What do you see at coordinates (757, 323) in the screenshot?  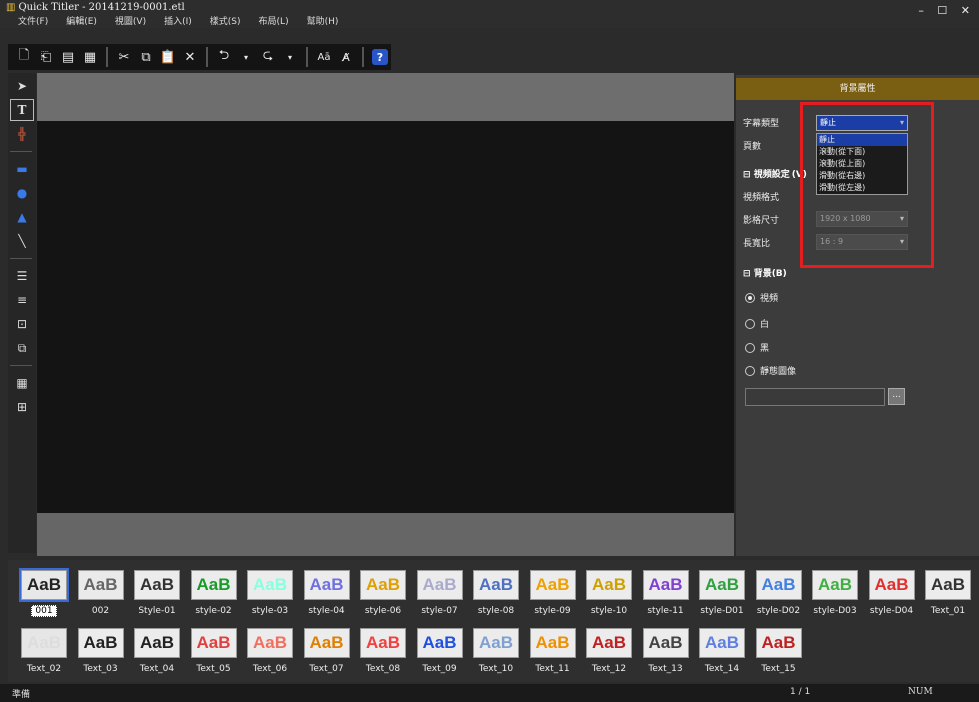 I see `bg-radio-white: 白` at bounding box center [757, 323].